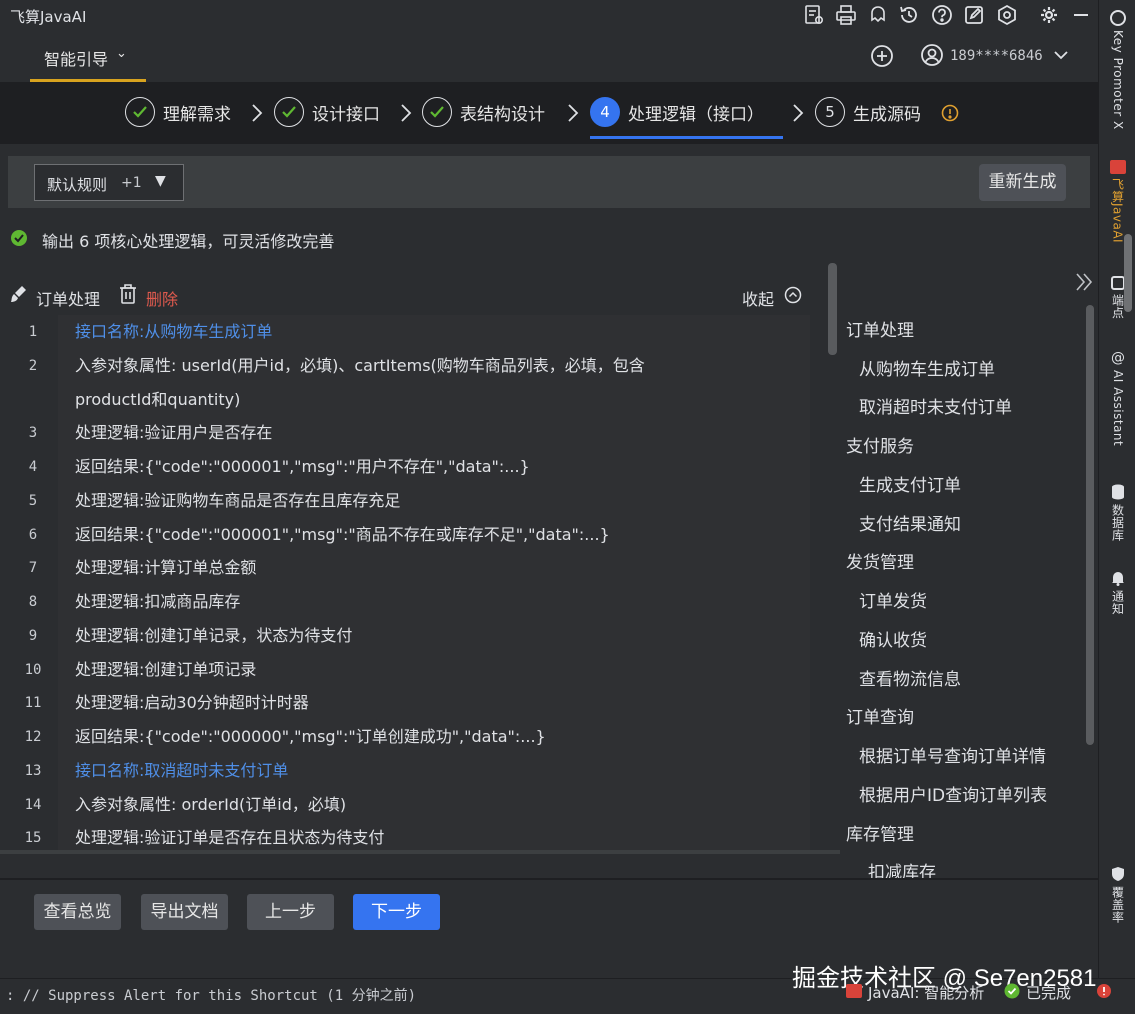  I want to click on history-icon, so click(909, 15).